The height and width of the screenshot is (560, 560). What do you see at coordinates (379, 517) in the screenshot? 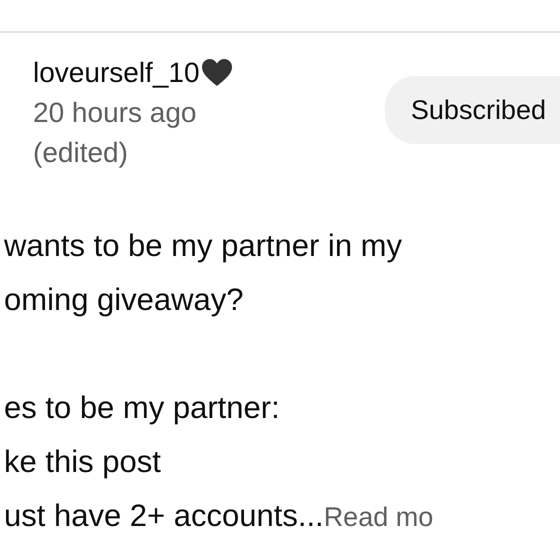
I see `read-more-link: Read mo` at bounding box center [379, 517].